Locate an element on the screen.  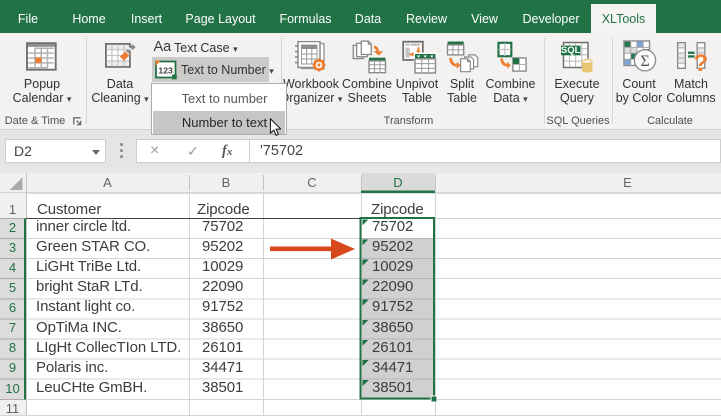
svg-text: SQL is located at coordinates (571, 50).